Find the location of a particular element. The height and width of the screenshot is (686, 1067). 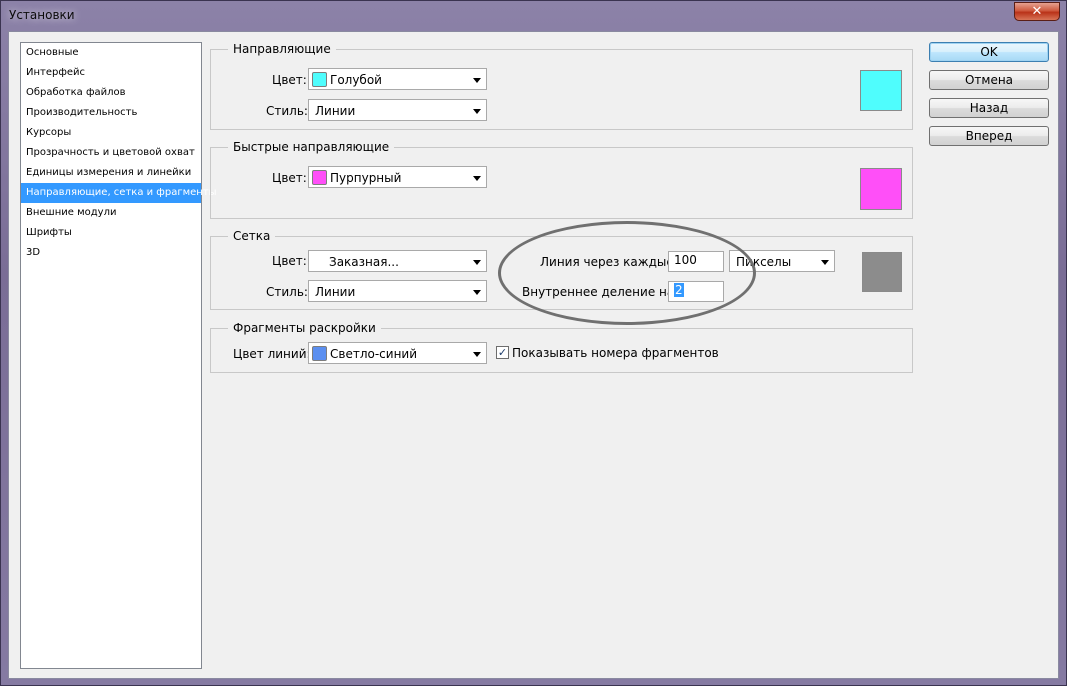

smart-guides-color-label: Цвет: is located at coordinates (289, 178).